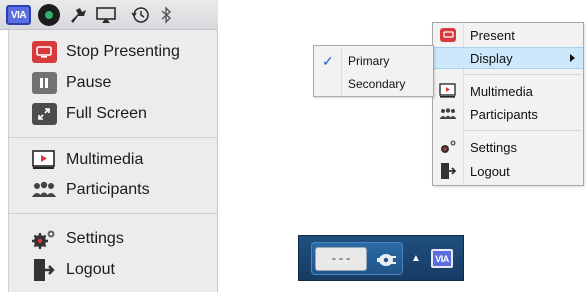  I want to click on battery-indicator: ---, so click(357, 258).